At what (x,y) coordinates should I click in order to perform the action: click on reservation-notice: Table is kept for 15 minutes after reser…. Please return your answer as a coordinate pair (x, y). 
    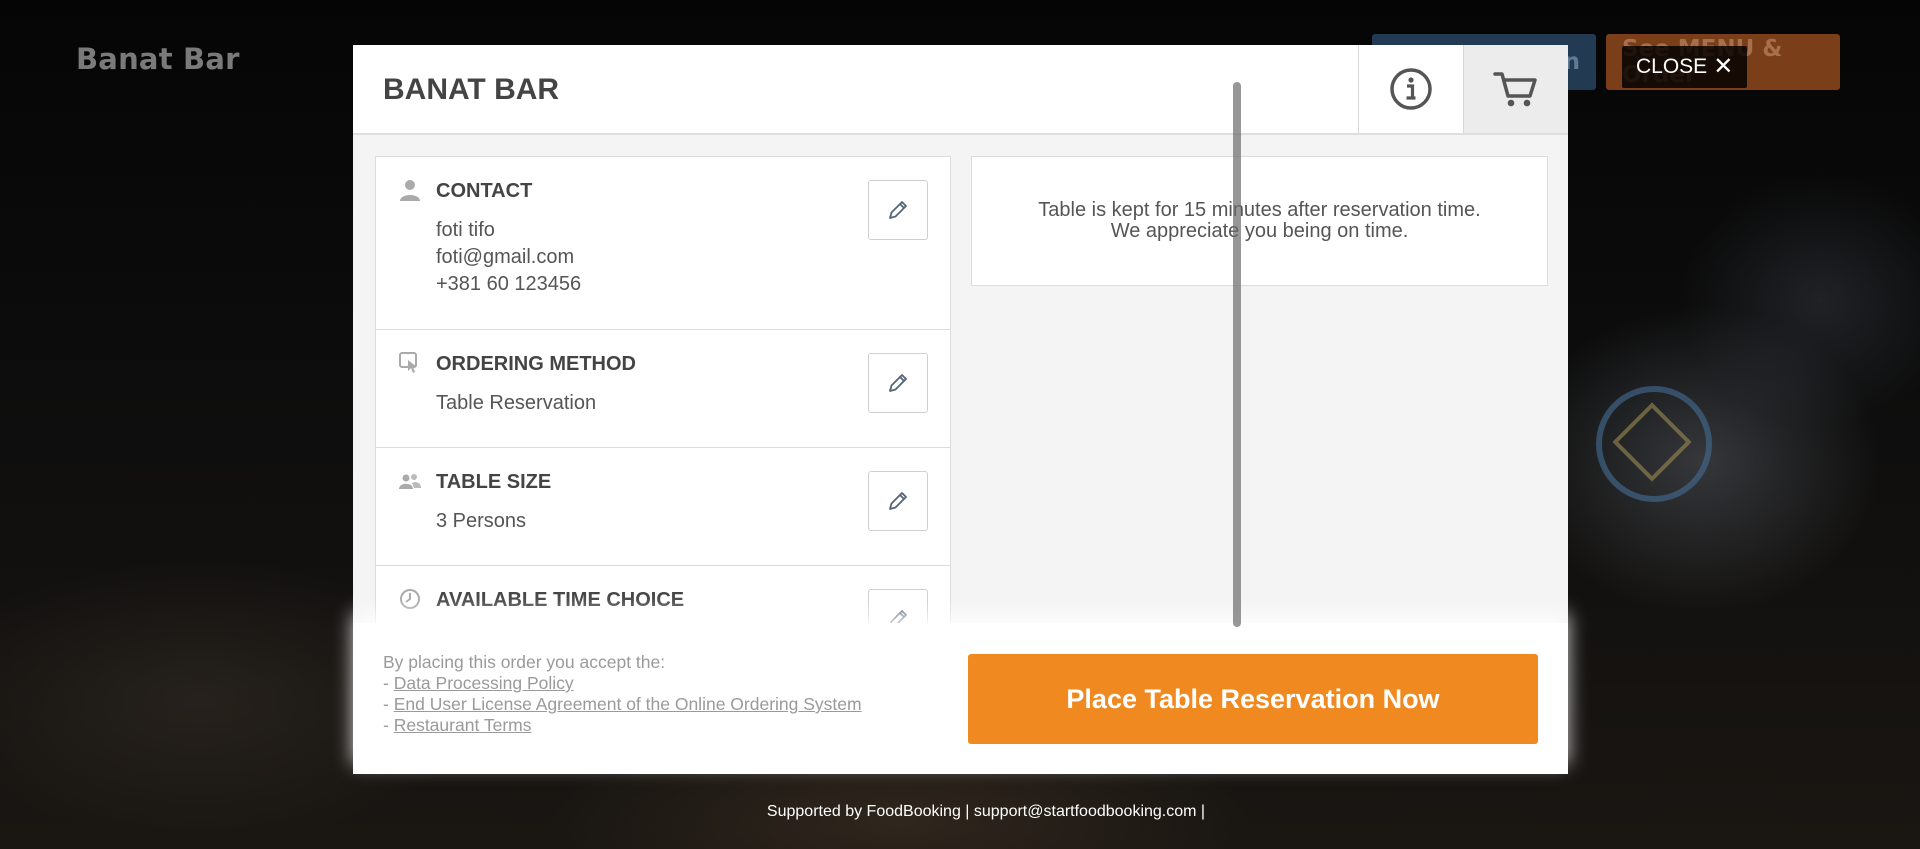
    Looking at the image, I should click on (1259, 221).